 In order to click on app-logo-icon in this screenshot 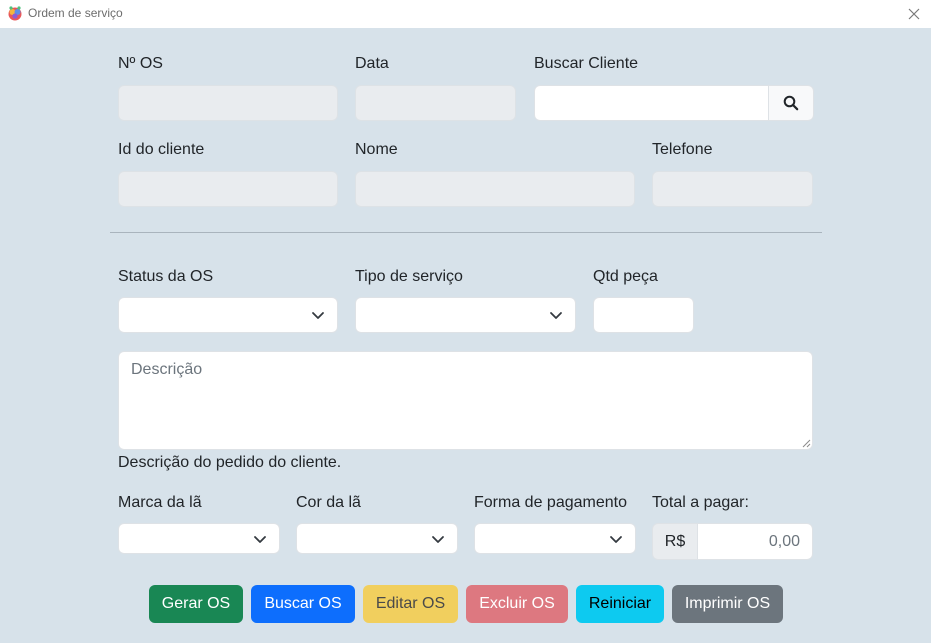, I will do `click(15, 13)`.